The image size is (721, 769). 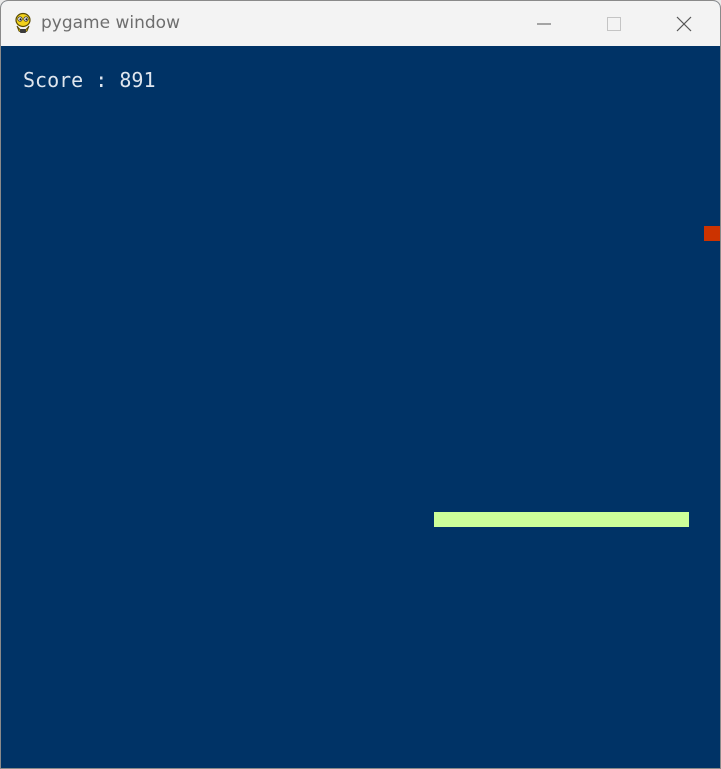 I want to click on minimize-icon, so click(x=544, y=24).